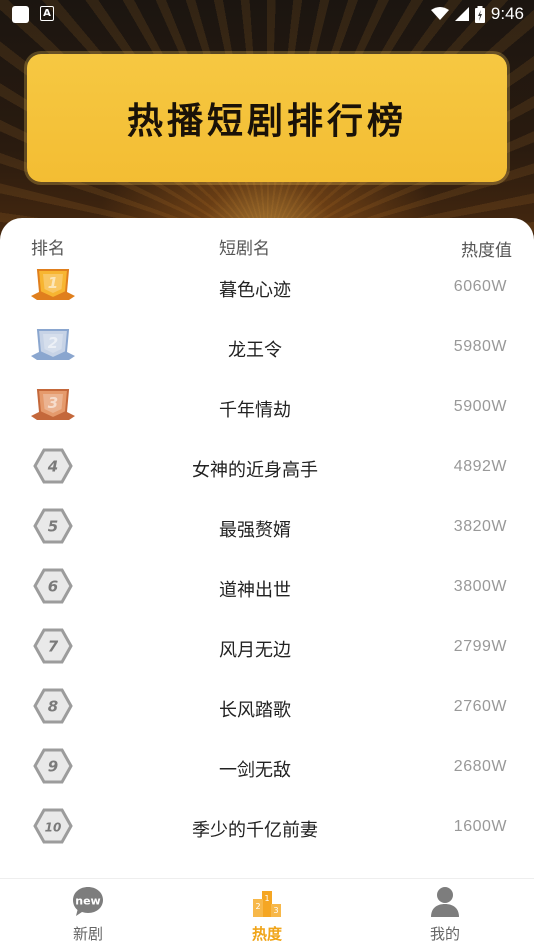  Describe the element at coordinates (244, 249) in the screenshot. I see `header-name: 短剧名` at that location.